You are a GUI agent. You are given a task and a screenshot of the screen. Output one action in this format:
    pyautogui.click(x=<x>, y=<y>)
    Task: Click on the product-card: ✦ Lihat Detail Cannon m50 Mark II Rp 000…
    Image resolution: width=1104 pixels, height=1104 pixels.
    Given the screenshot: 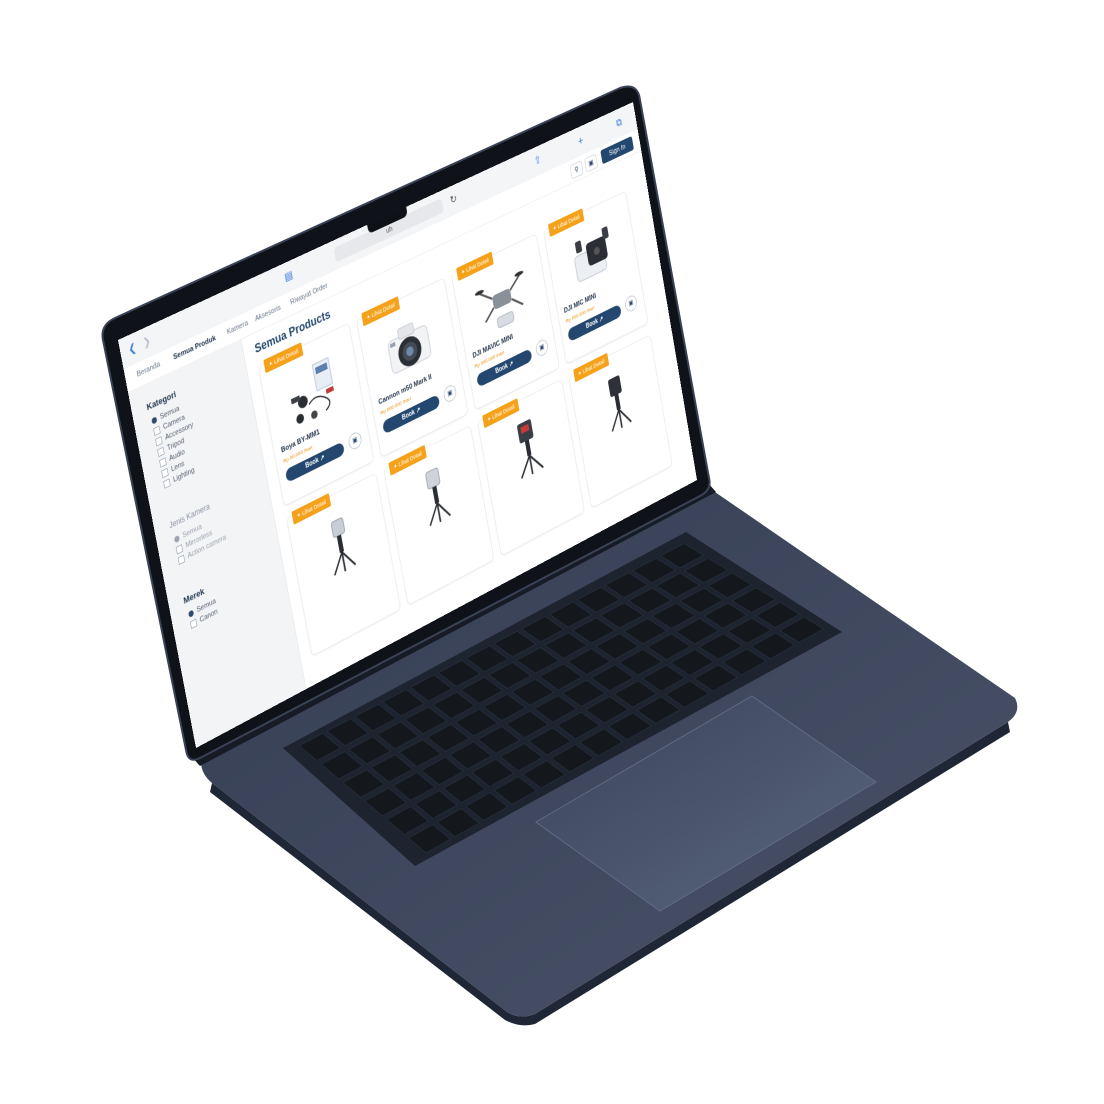 What is the action you would take?
    pyautogui.click(x=412, y=368)
    